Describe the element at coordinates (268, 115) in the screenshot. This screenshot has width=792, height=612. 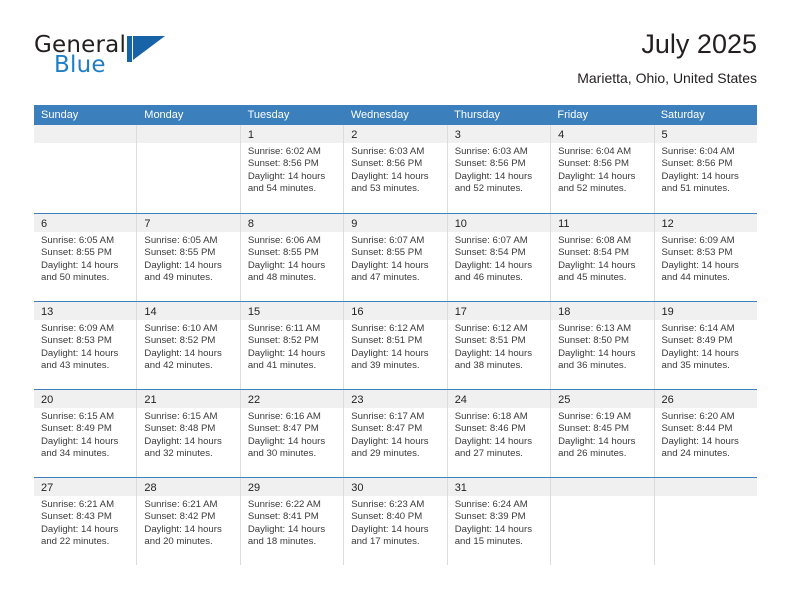
I see `weekday-header-tuesday: Tuesday` at that location.